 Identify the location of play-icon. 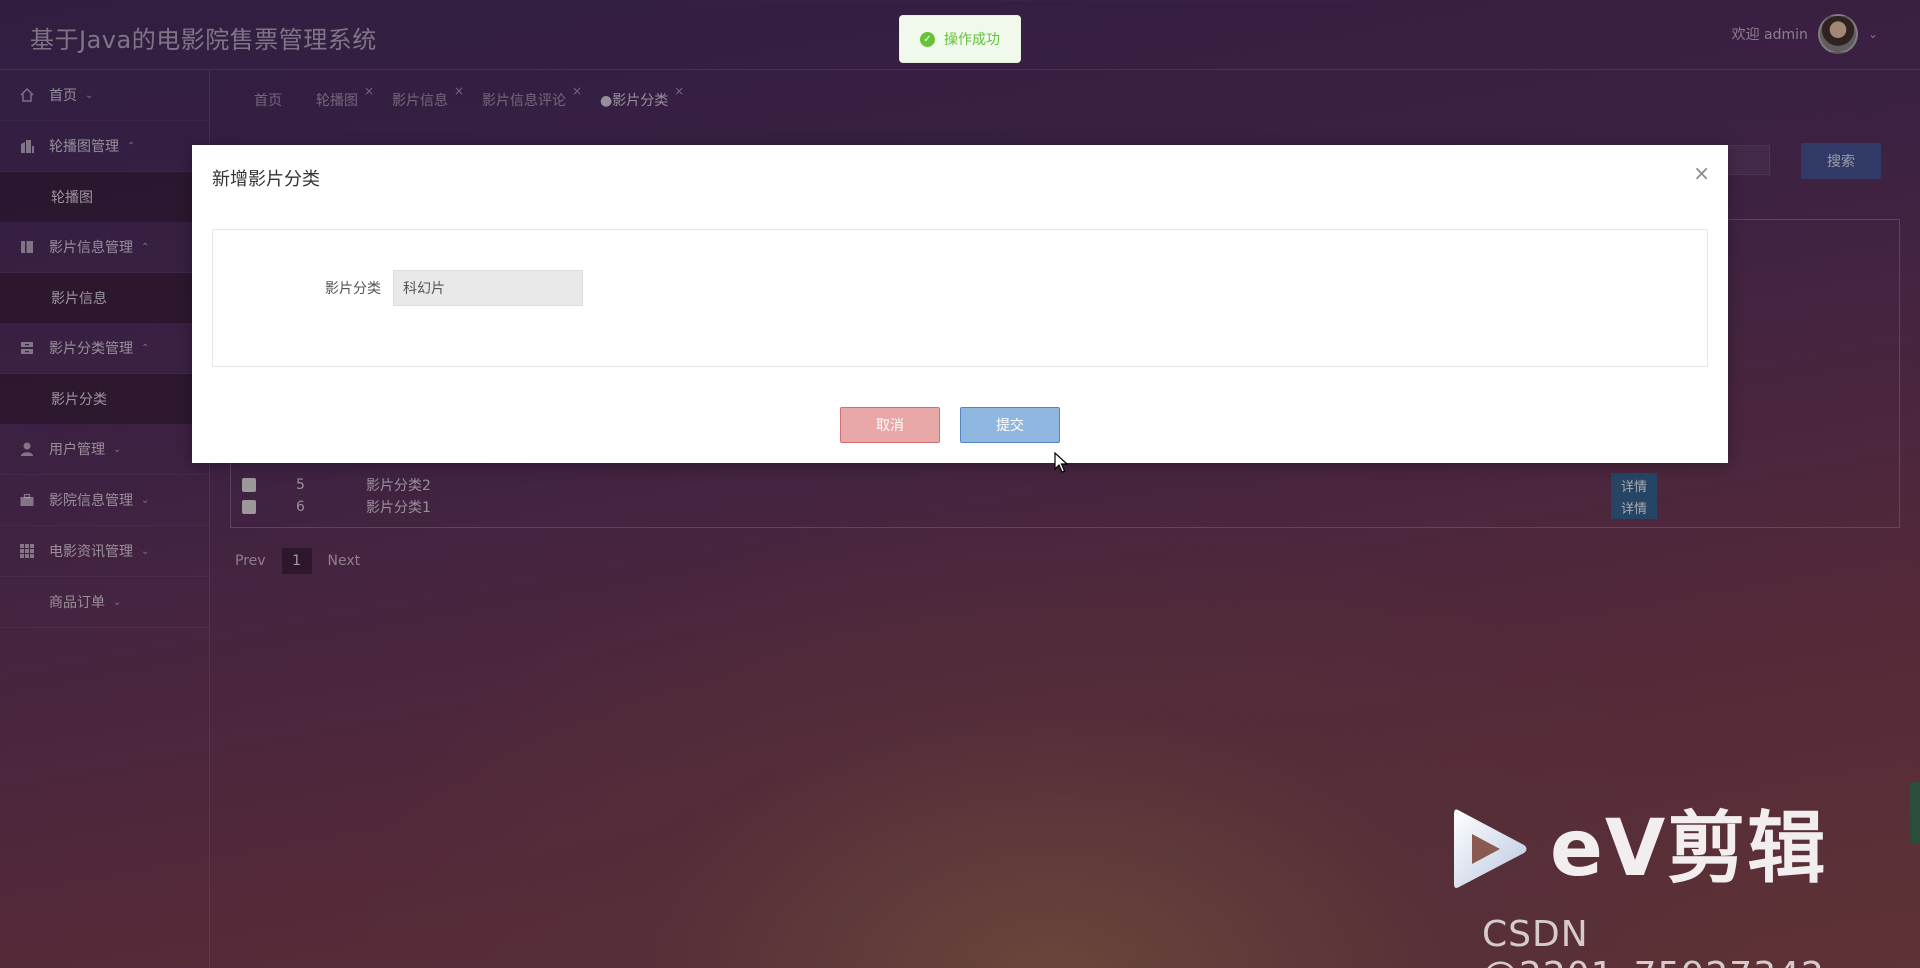
(1490, 848).